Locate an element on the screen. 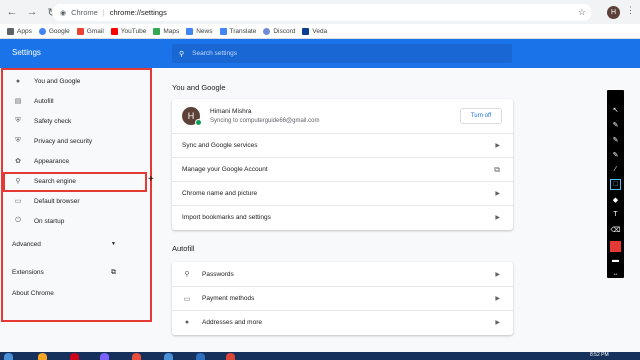 This screenshot has height=360, width=640. profile-name: Himani Mishra is located at coordinates (231, 111).